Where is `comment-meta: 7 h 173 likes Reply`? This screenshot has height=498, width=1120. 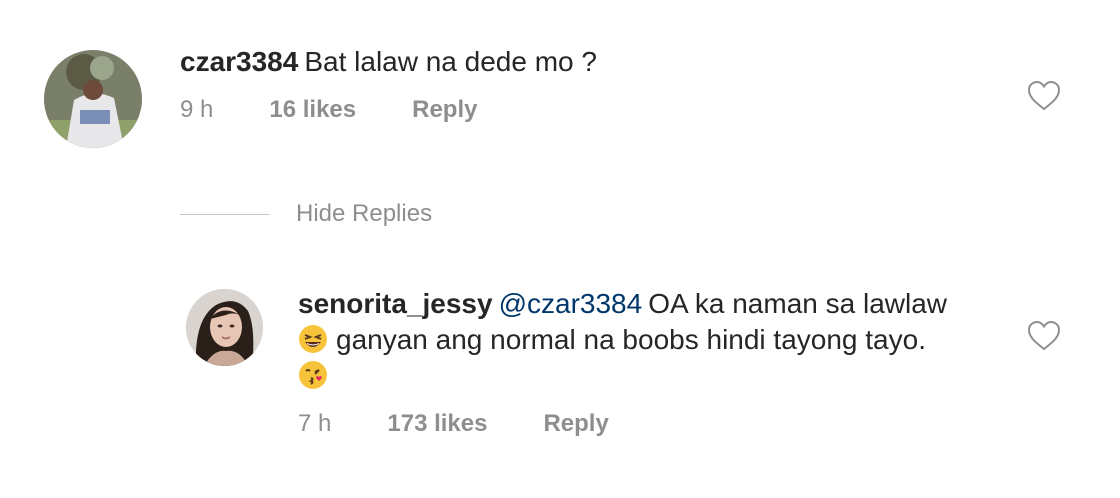 comment-meta: 7 h 173 likes Reply is located at coordinates (453, 424).